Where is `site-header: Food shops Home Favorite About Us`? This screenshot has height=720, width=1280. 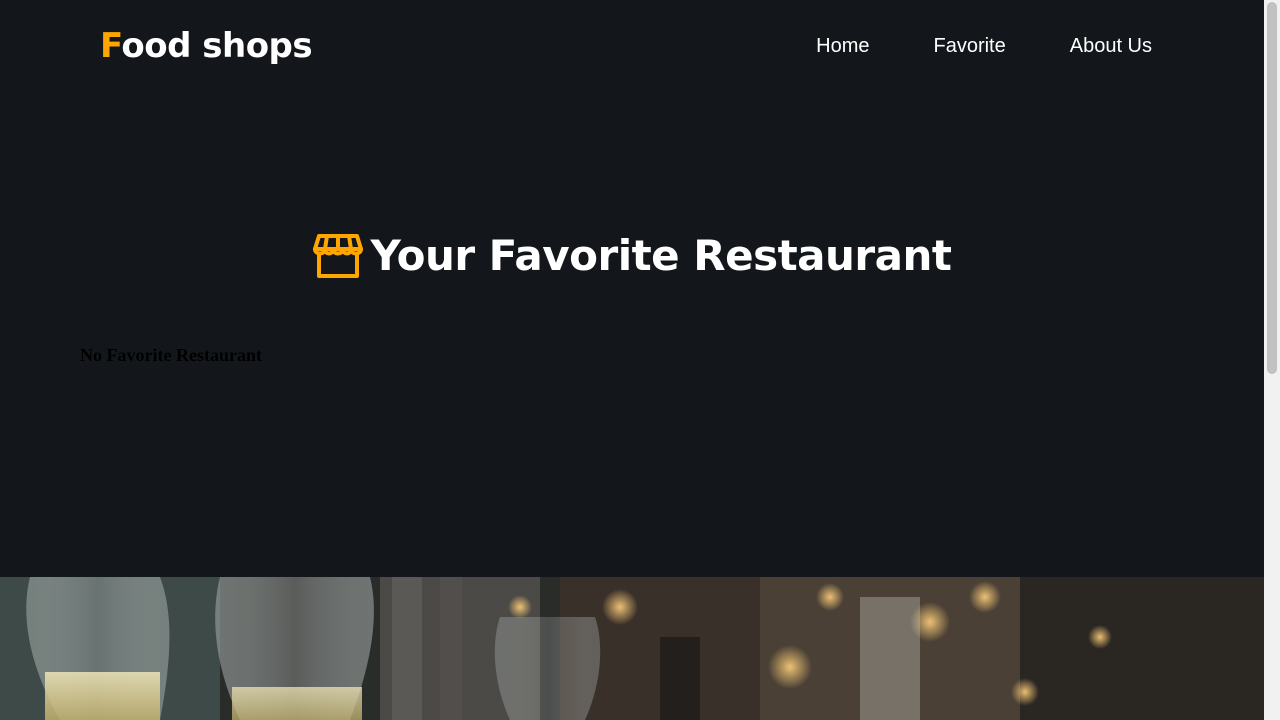 site-header: Food shops Home Favorite About Us is located at coordinates (632, 46).